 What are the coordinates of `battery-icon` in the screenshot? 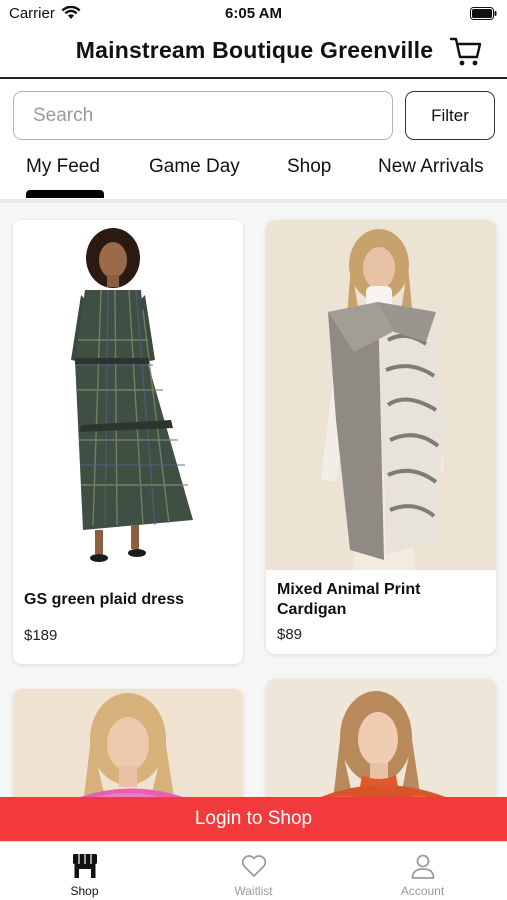 It's located at (483, 13).